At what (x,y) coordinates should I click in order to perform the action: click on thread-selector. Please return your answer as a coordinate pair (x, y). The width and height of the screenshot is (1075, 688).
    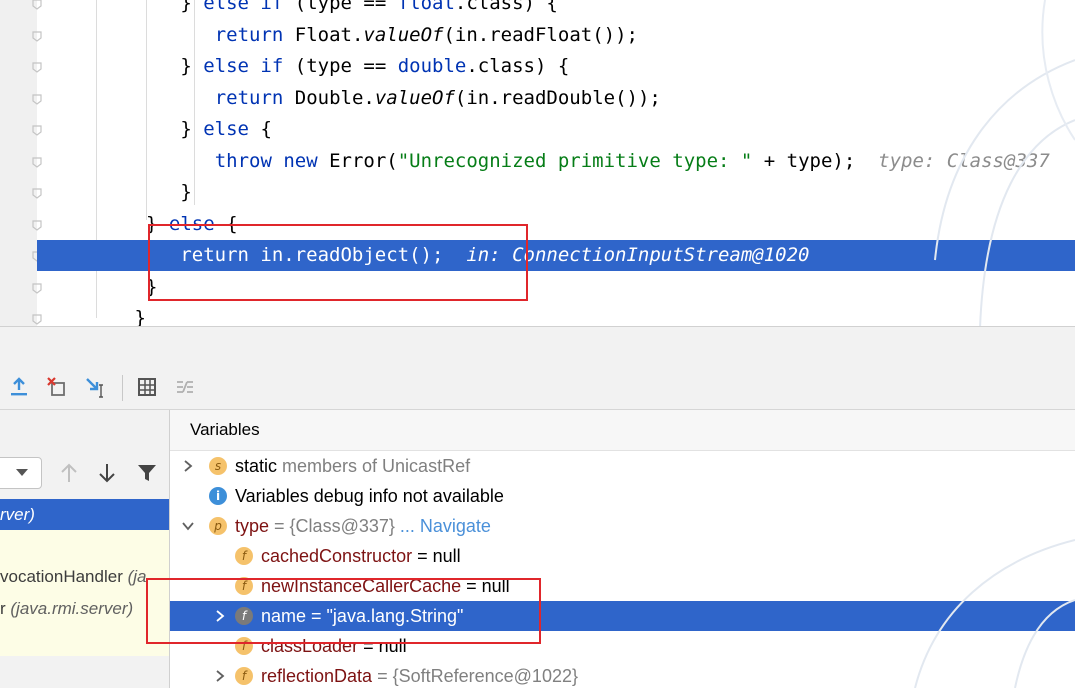
    Looking at the image, I should click on (21, 473).